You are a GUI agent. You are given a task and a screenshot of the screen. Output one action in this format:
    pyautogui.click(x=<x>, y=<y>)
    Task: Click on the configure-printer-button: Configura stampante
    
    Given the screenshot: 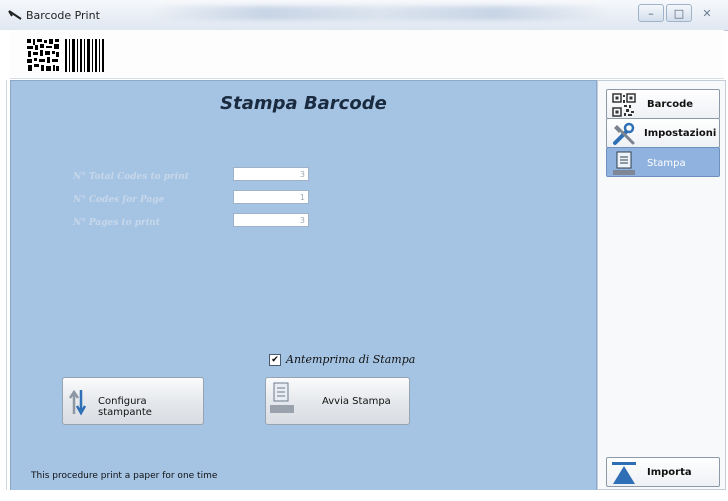 What is the action you would take?
    pyautogui.click(x=133, y=401)
    